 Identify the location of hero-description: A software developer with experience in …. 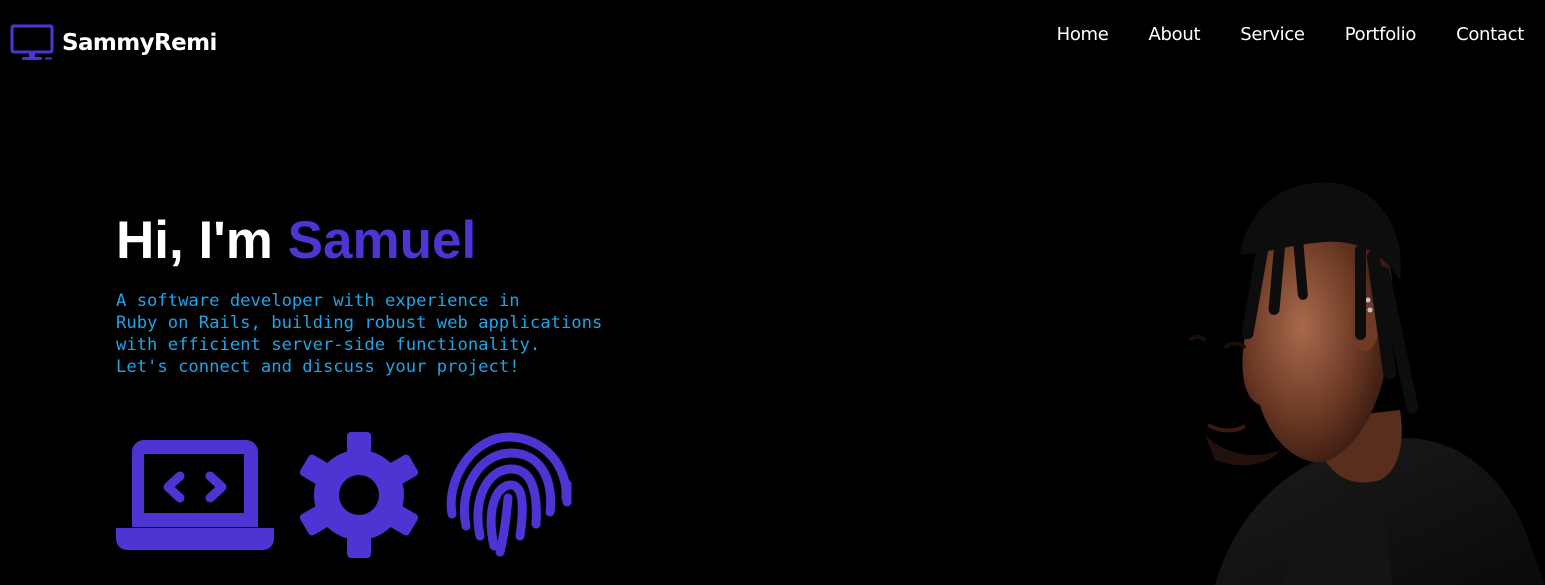
(426, 334).